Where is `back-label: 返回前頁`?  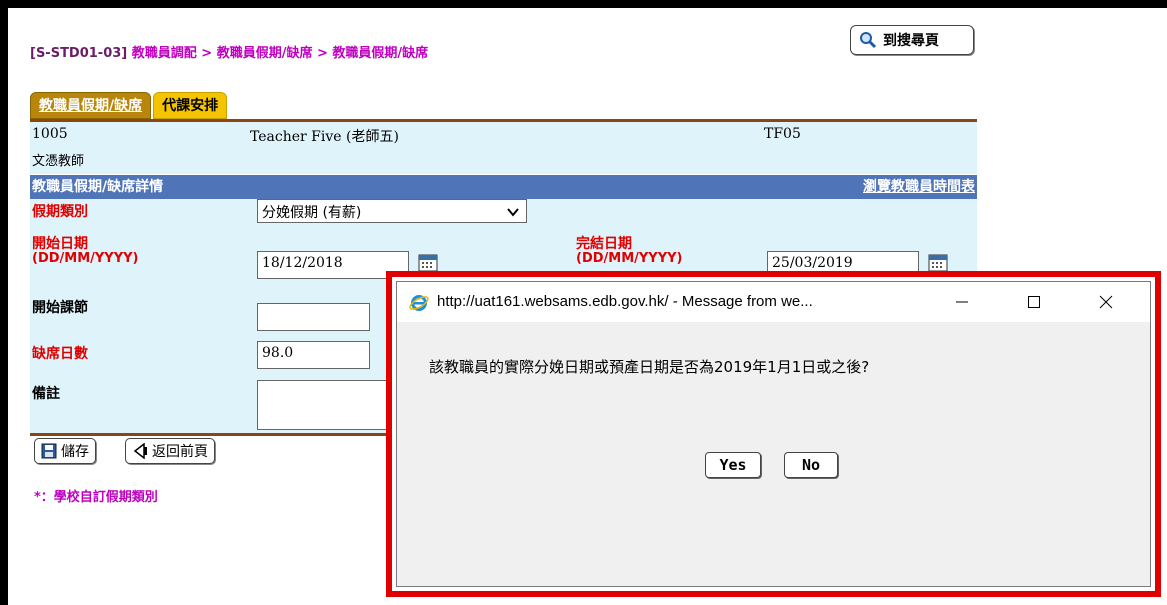
back-label: 返回前頁 is located at coordinates (180, 452).